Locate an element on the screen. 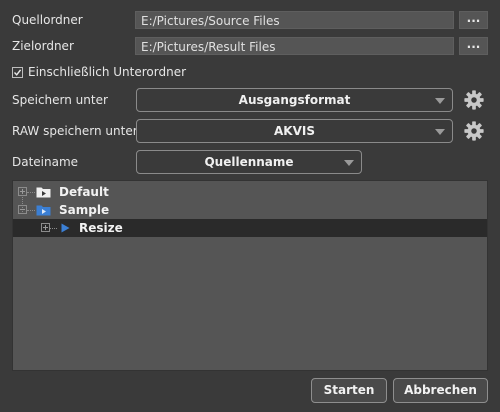  start-button: Starten is located at coordinates (349, 390).